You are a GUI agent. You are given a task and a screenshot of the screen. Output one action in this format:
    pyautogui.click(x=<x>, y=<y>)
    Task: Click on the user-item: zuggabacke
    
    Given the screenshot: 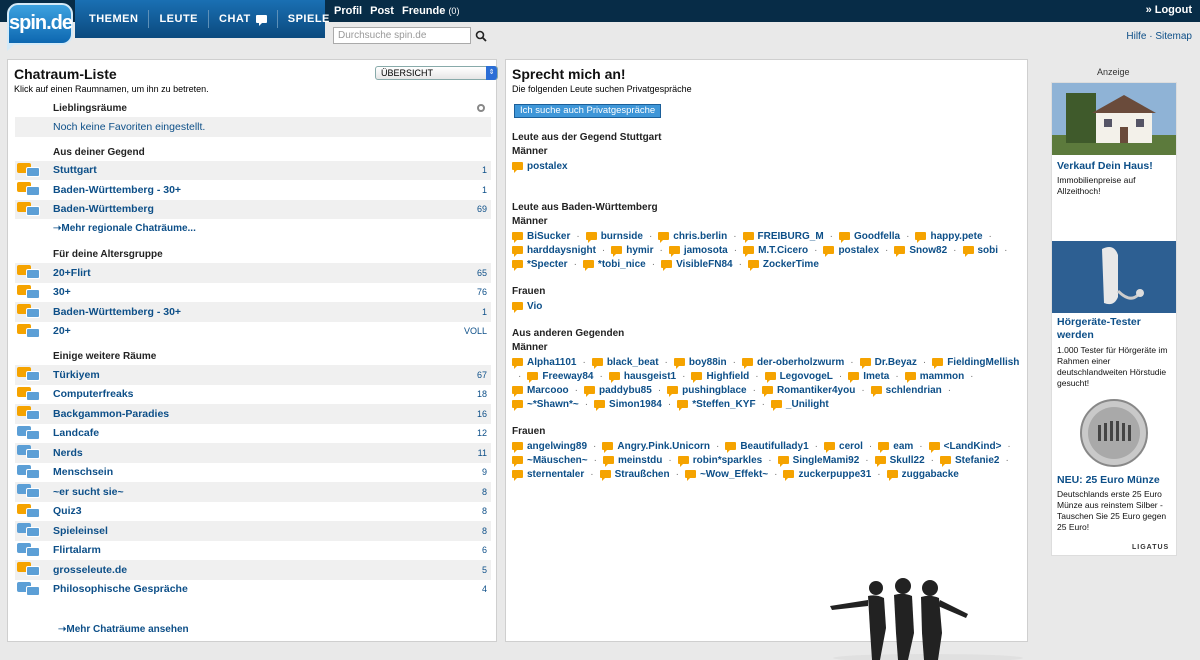 What is the action you would take?
    pyautogui.click(x=922, y=475)
    